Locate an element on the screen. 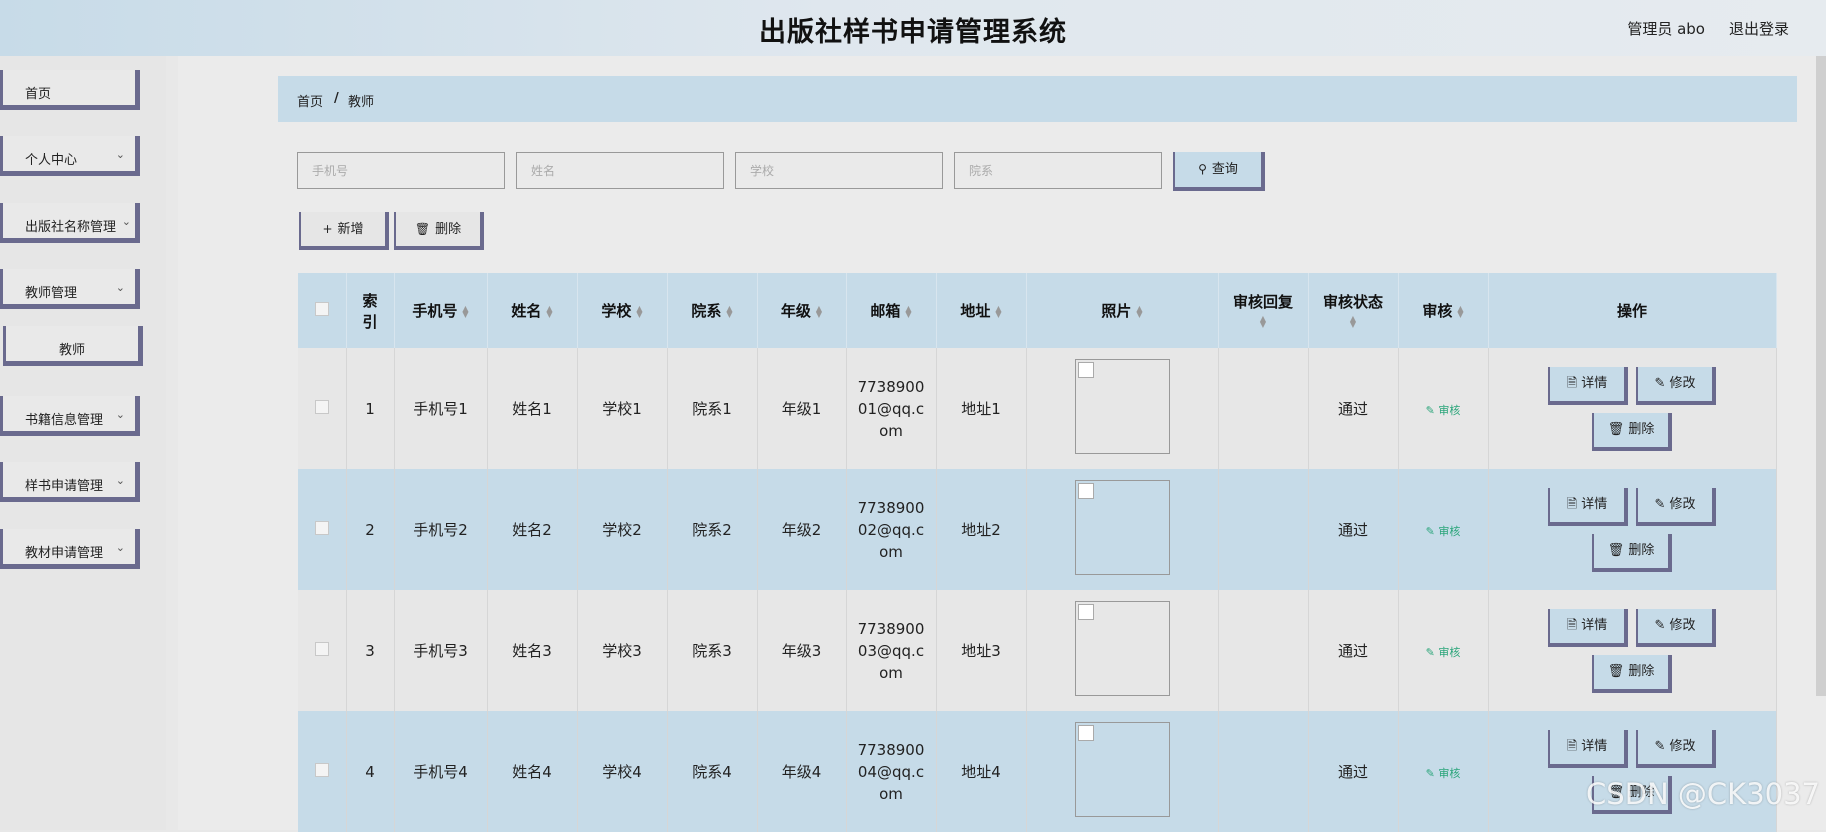  plus-icon: + is located at coordinates (327, 229).